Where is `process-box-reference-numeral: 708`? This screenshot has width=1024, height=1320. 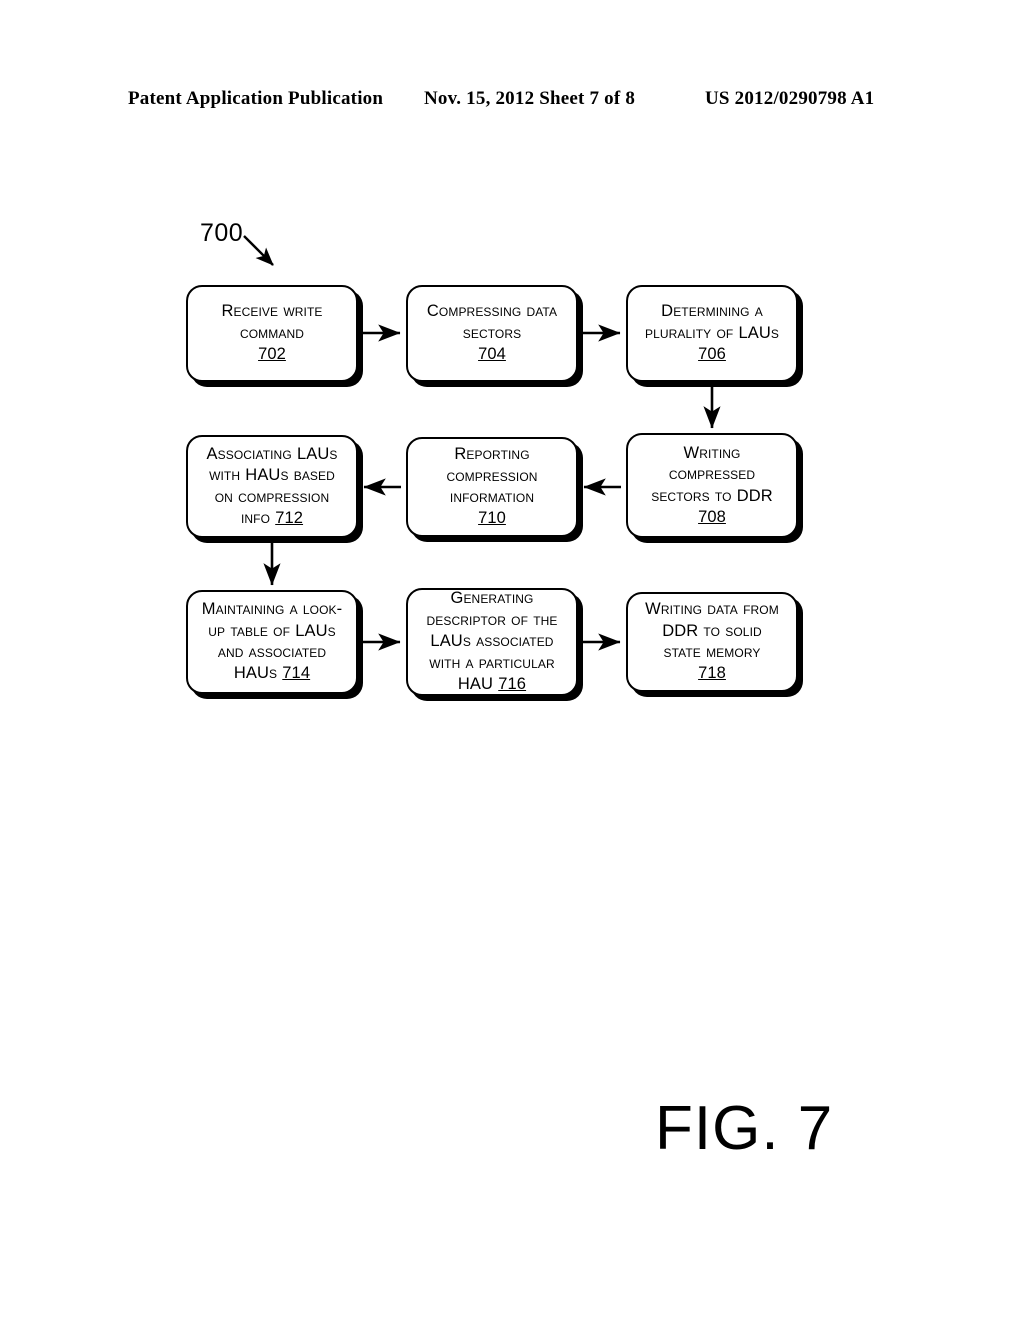
process-box-reference-numeral: 708 is located at coordinates (712, 516).